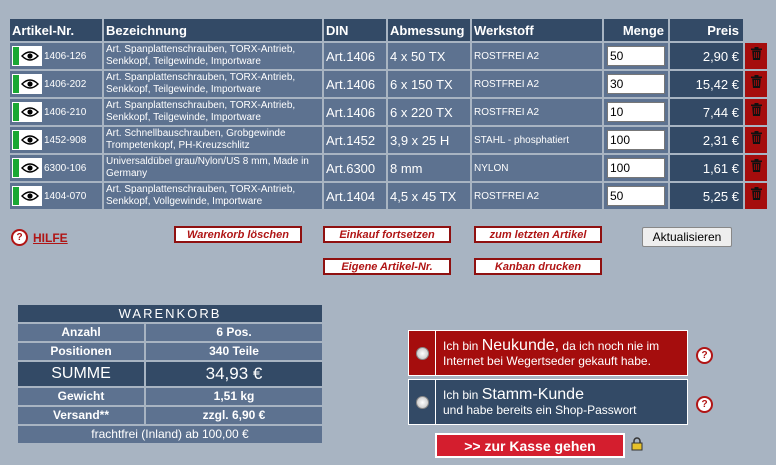 The height and width of the screenshot is (465, 776). I want to click on artnr-value: 1406-210, so click(65, 112).